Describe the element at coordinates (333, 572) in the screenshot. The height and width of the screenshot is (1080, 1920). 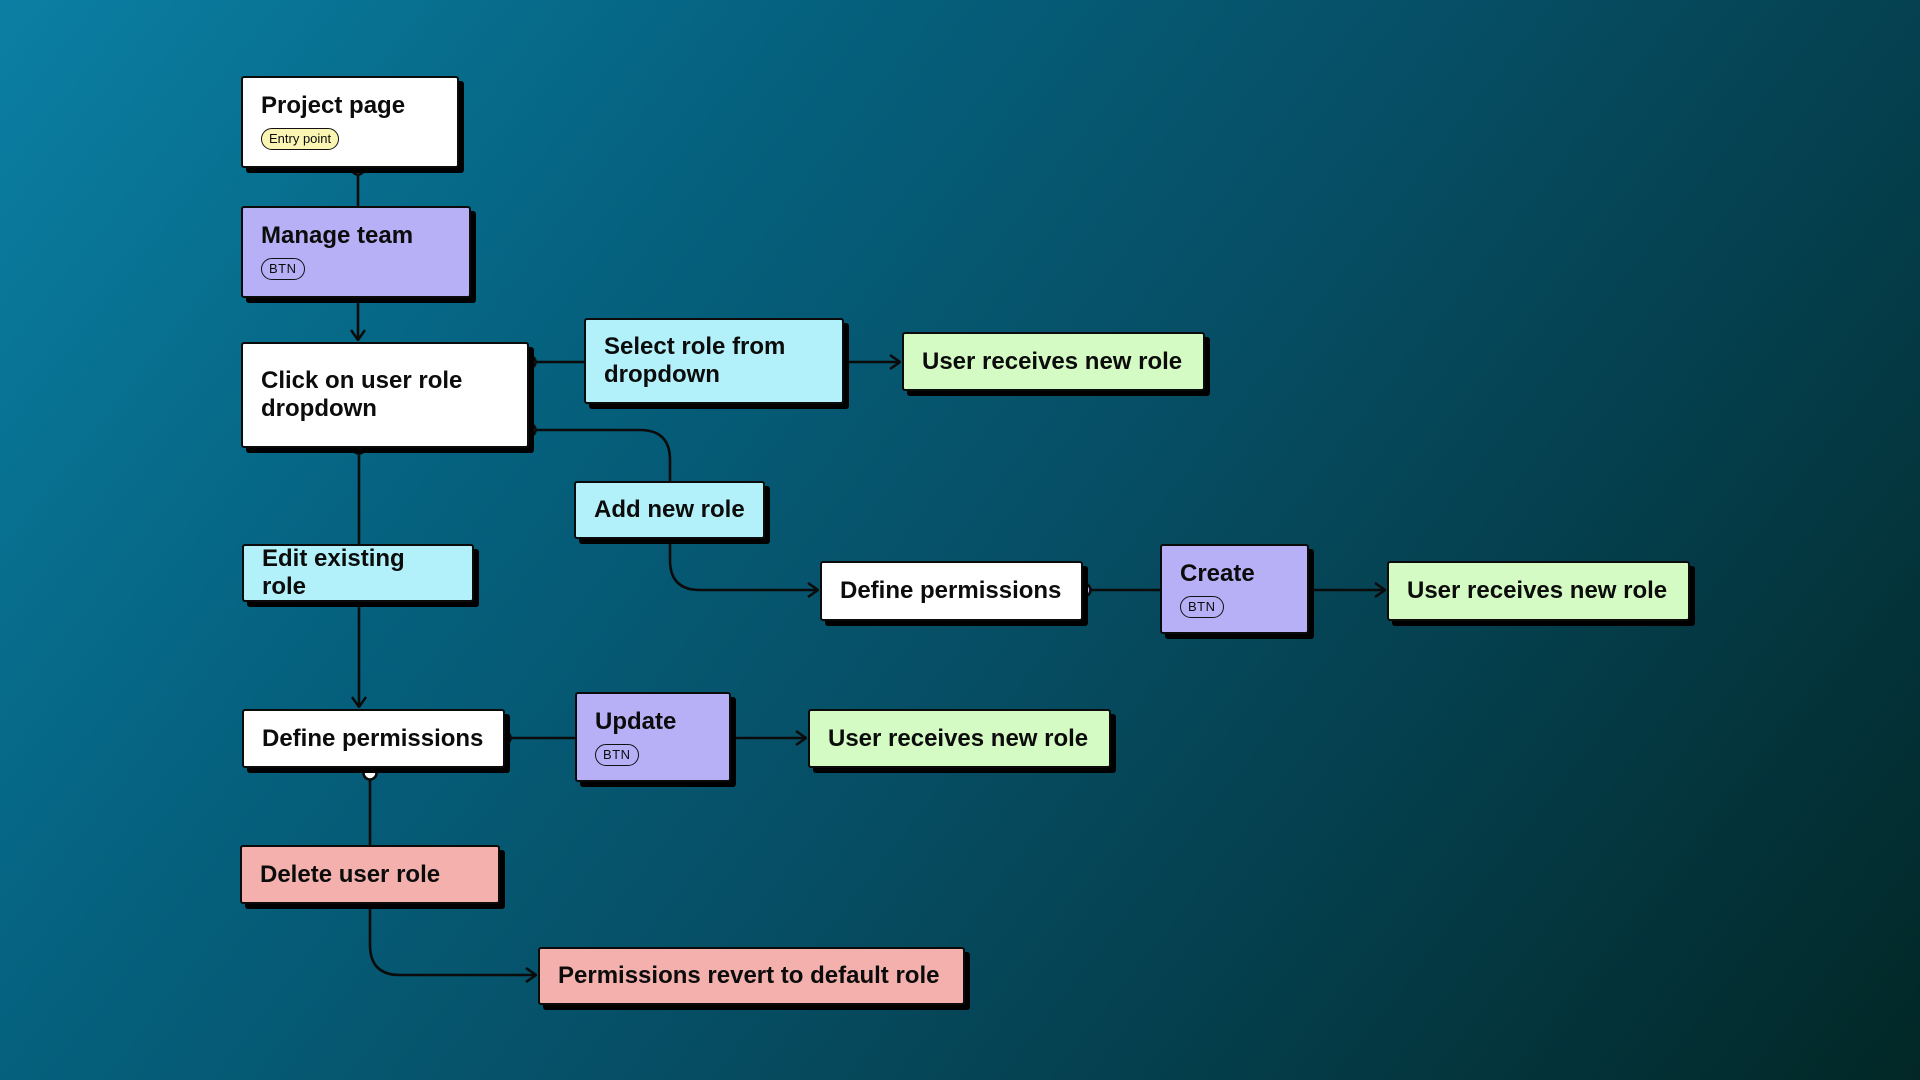
I see `node-label: Edit existing role` at that location.